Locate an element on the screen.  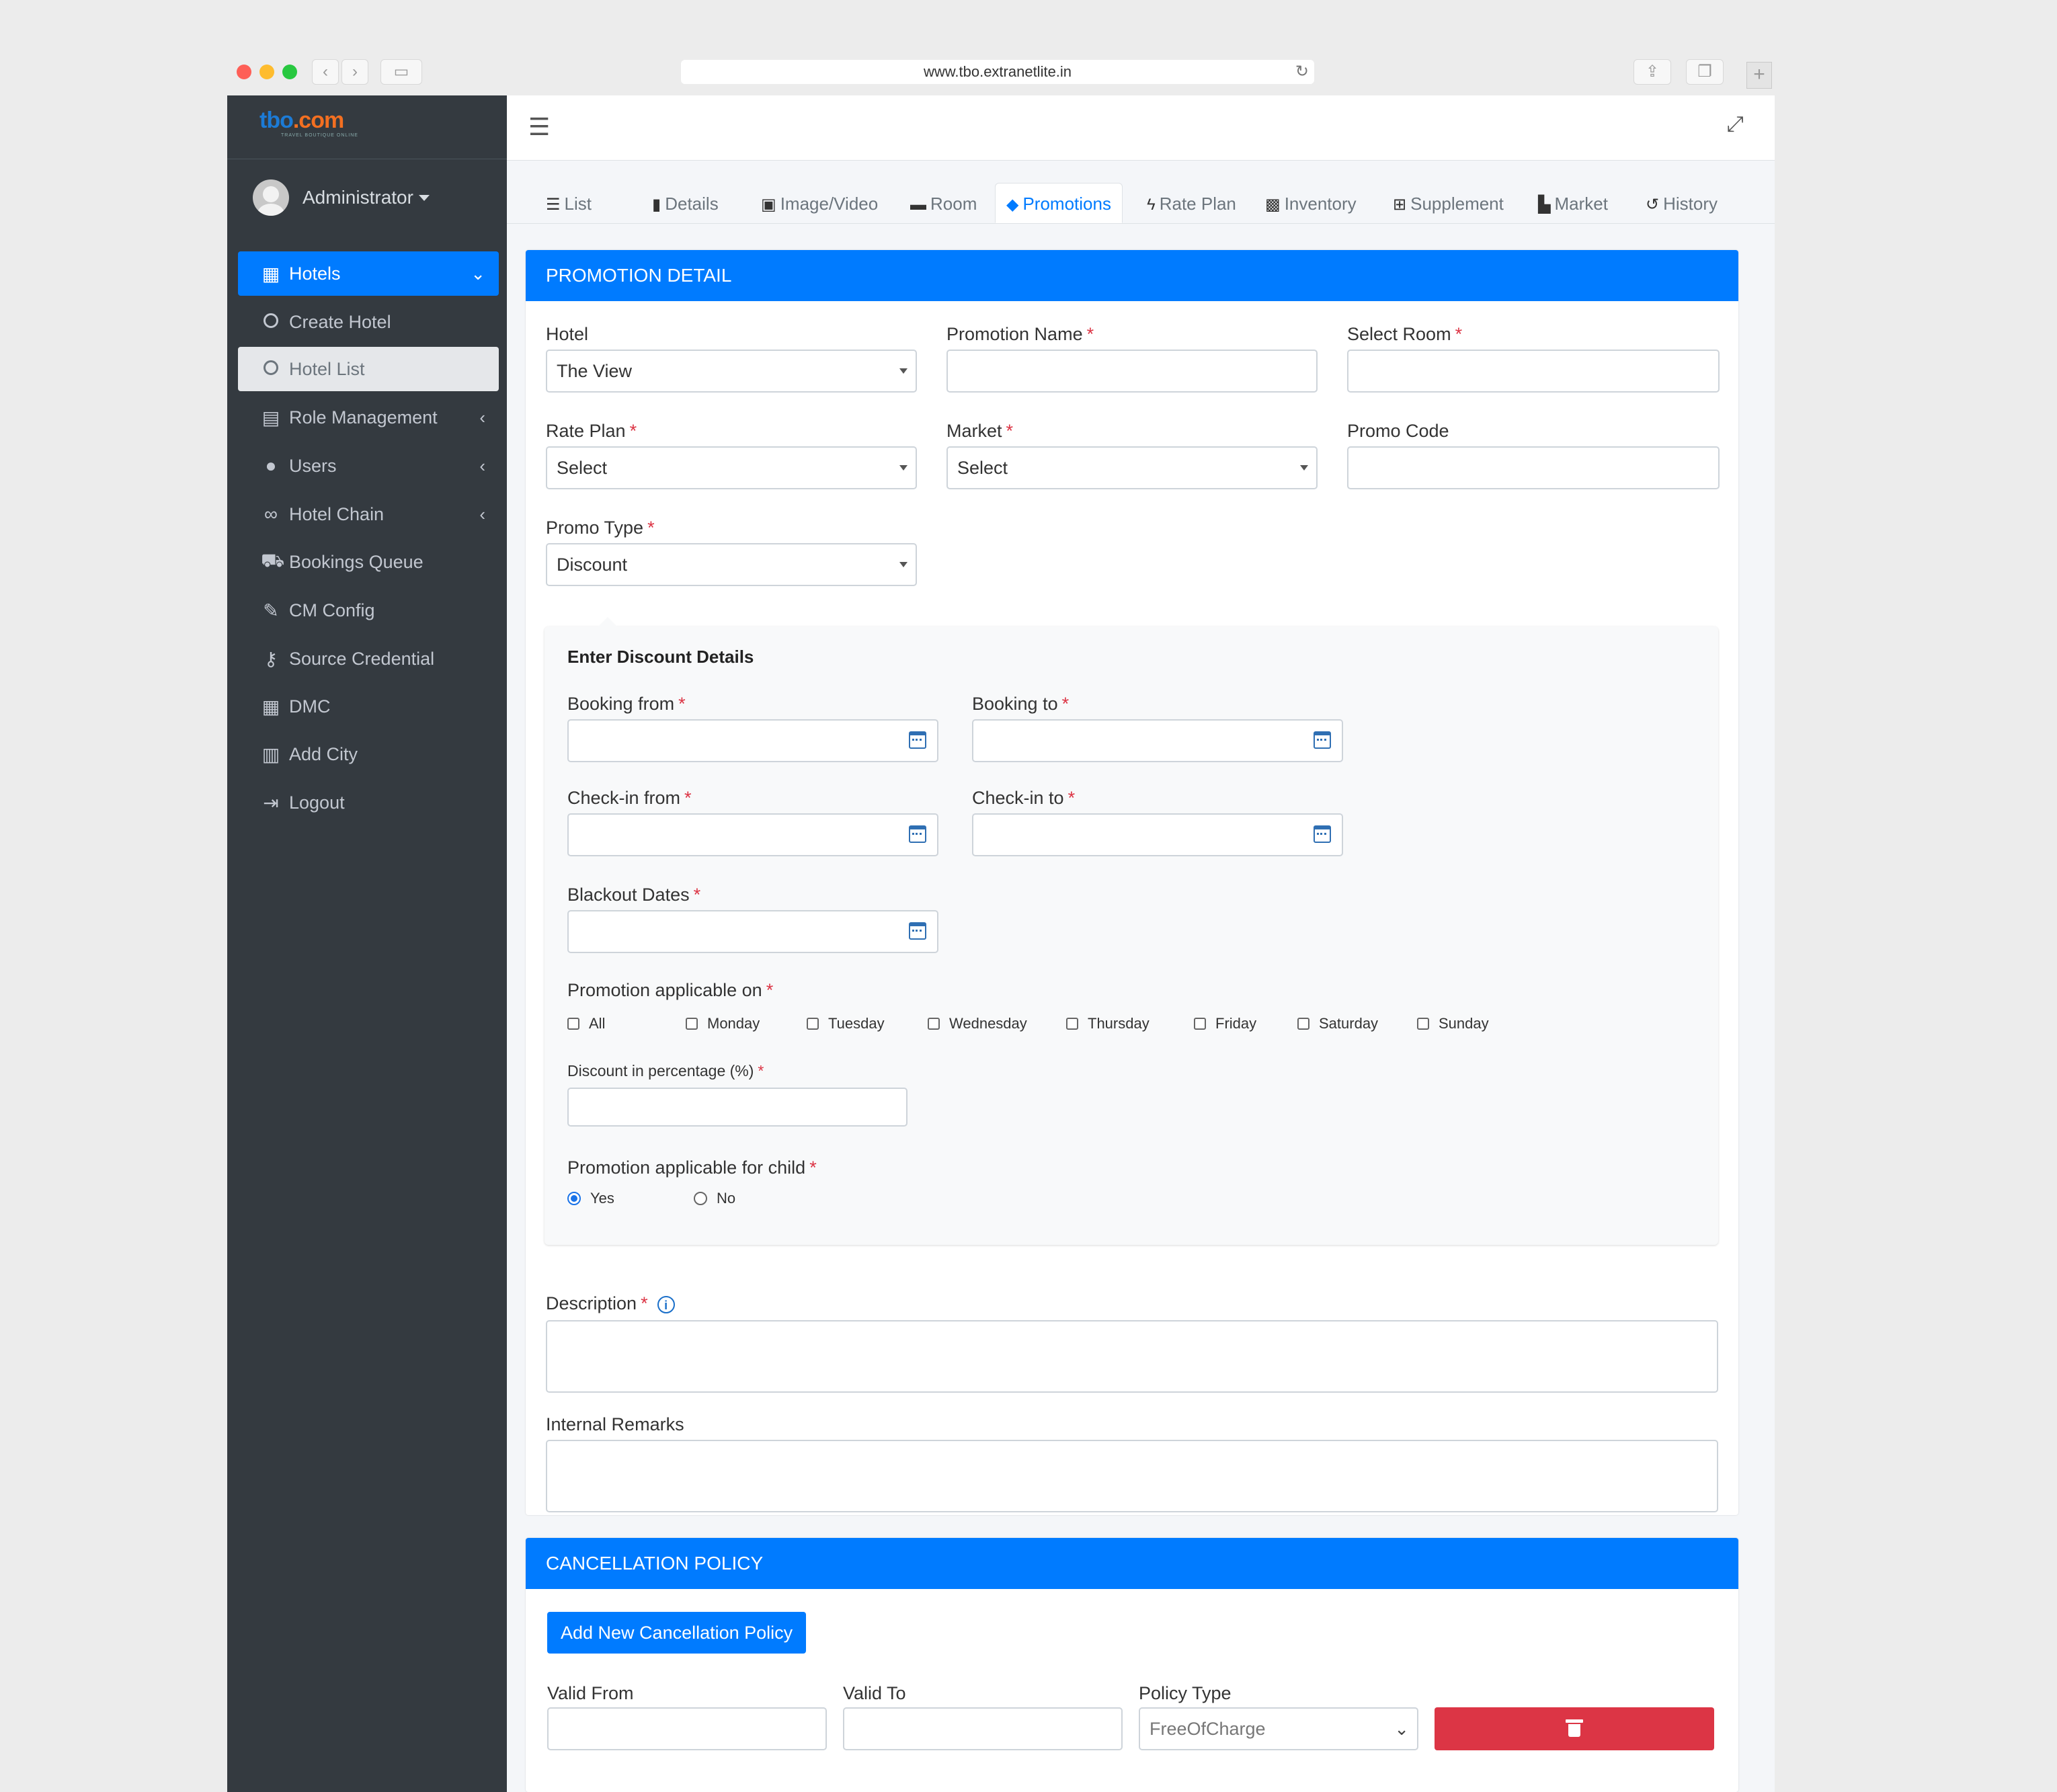
fullscreen-icon: ⤢ is located at coordinates (1735, 124).